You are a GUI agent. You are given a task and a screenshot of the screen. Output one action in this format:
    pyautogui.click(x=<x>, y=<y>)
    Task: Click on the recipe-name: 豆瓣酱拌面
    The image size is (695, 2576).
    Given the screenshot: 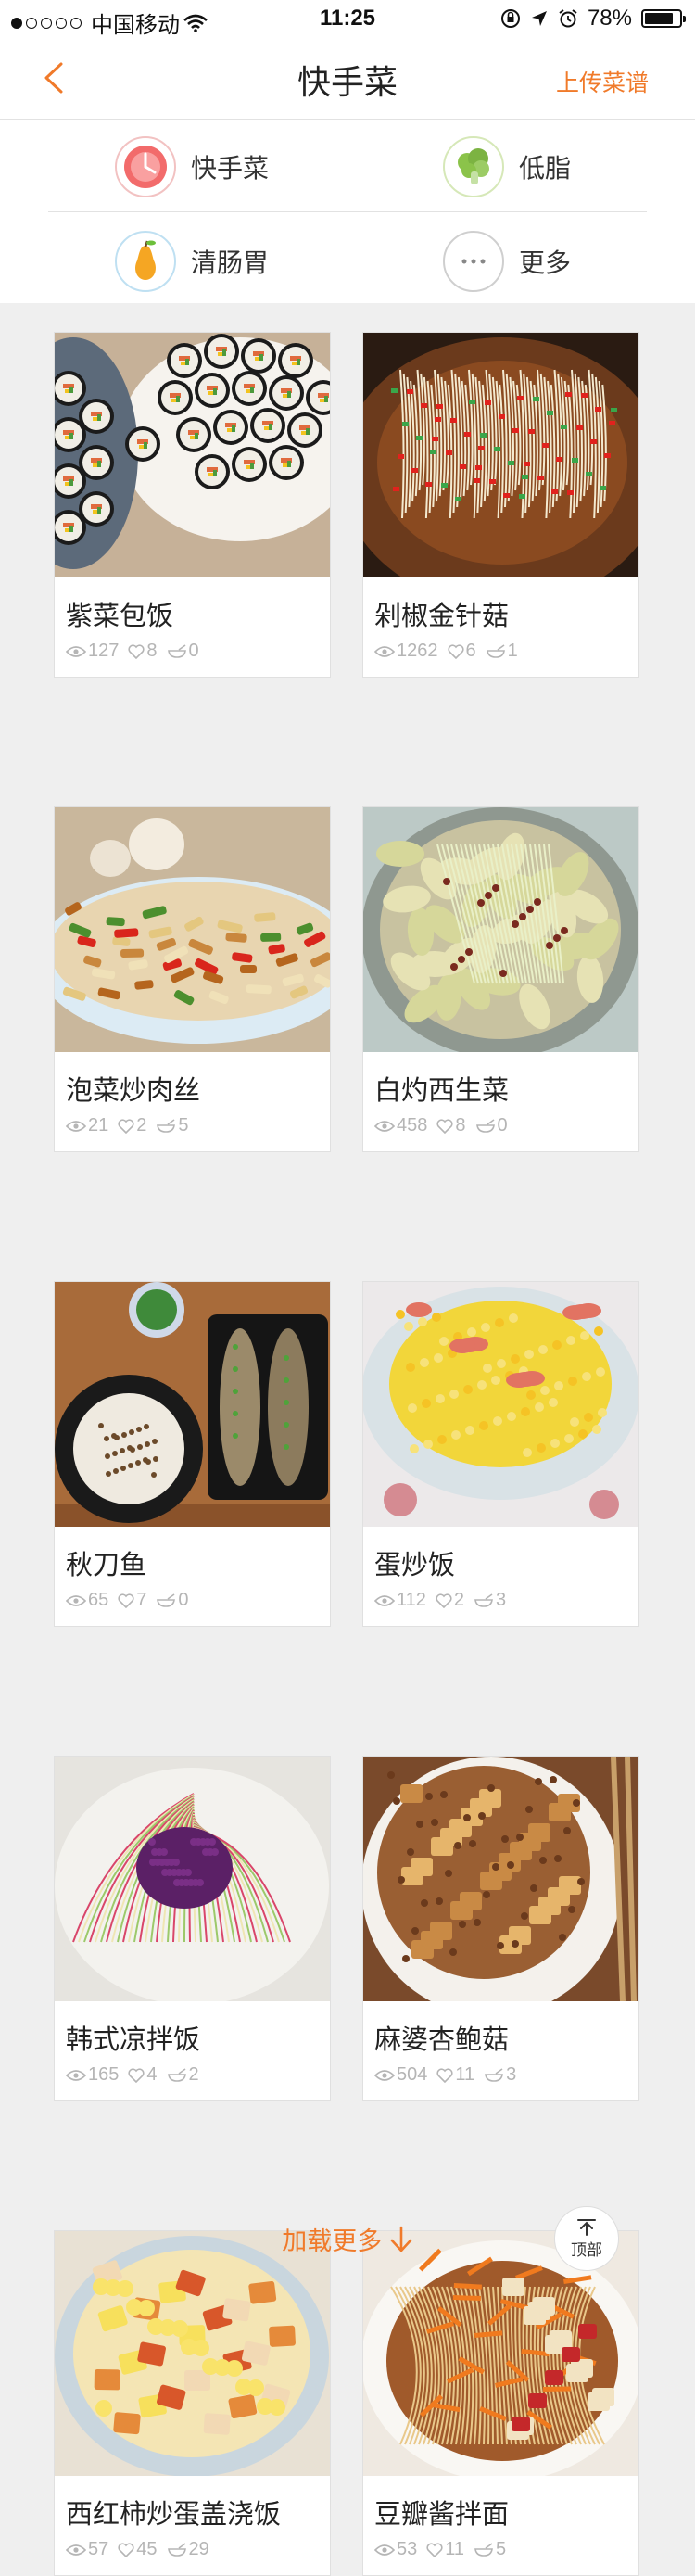 What is the action you would take?
    pyautogui.click(x=442, y=2515)
    